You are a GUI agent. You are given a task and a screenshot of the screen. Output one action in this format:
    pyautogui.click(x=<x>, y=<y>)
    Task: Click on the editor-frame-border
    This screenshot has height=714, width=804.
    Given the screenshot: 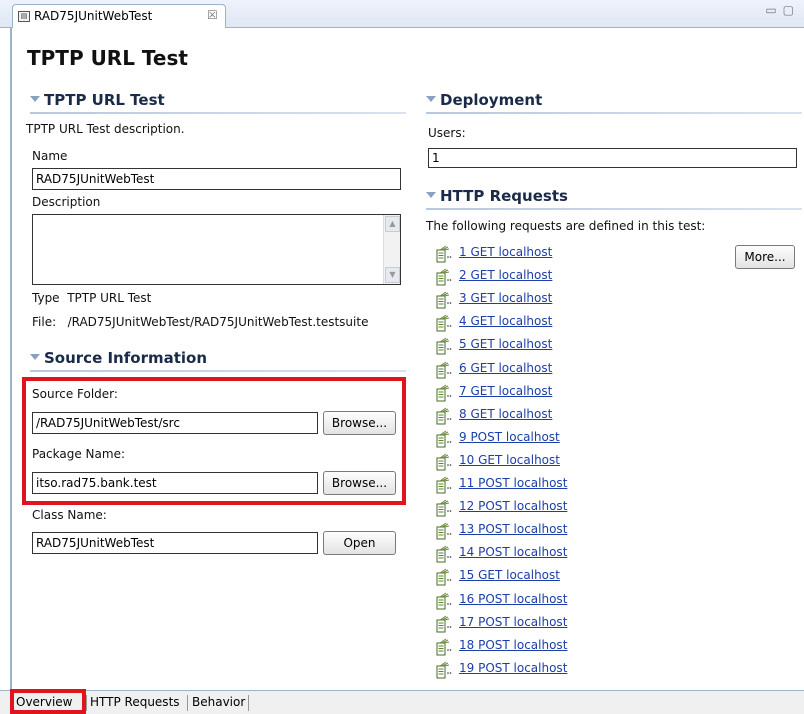 What is the action you would take?
    pyautogui.click(x=11, y=359)
    